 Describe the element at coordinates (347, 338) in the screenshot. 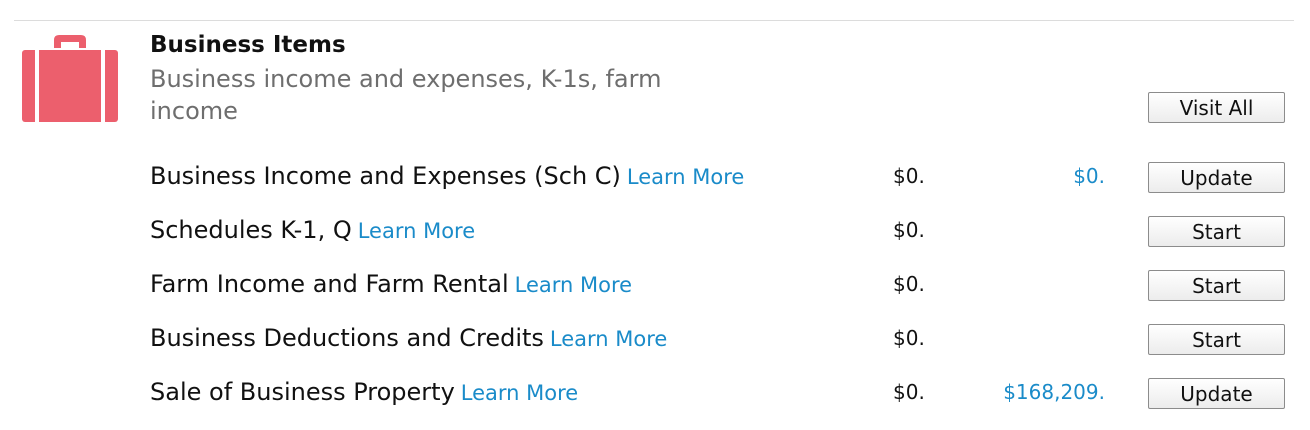

I see `row-label: Business Deductions and Credits` at that location.